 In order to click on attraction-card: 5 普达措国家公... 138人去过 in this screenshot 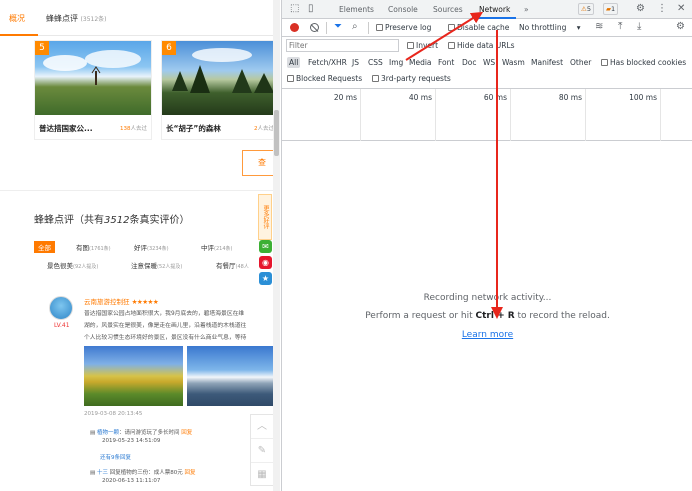, I will do `click(93, 90)`.